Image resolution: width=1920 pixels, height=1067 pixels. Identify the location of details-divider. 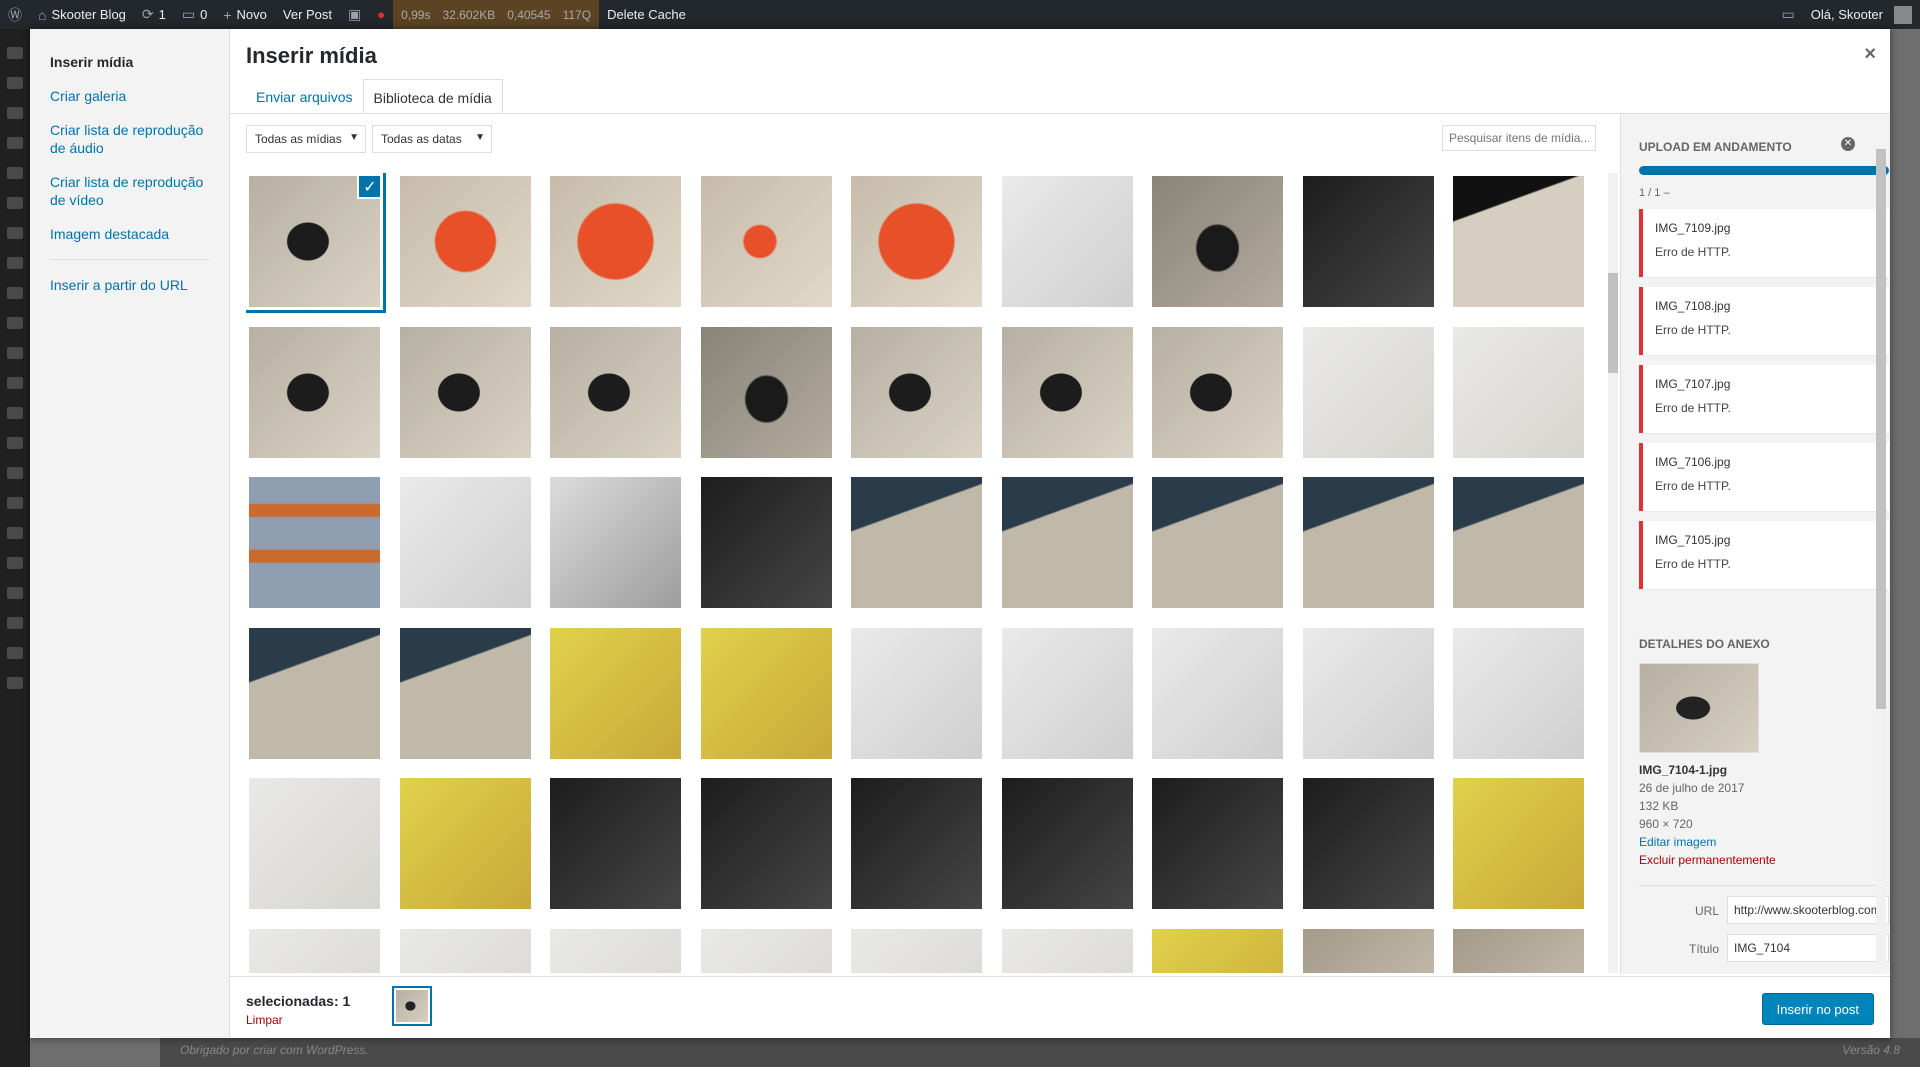
(1764, 885).